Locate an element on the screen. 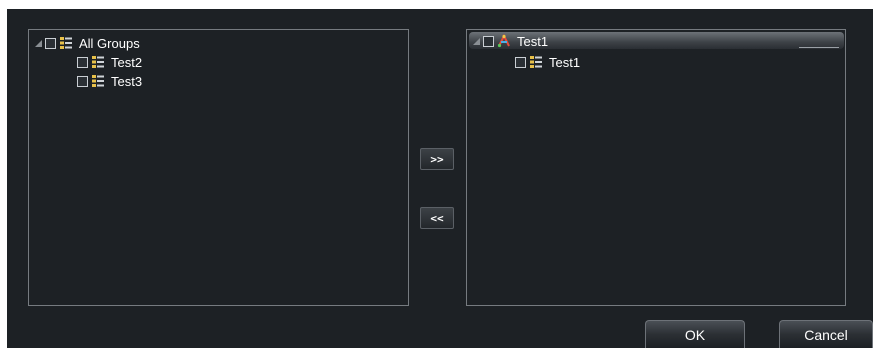 This screenshot has width=873, height=348. test1-root-checkbox is located at coordinates (488, 41).